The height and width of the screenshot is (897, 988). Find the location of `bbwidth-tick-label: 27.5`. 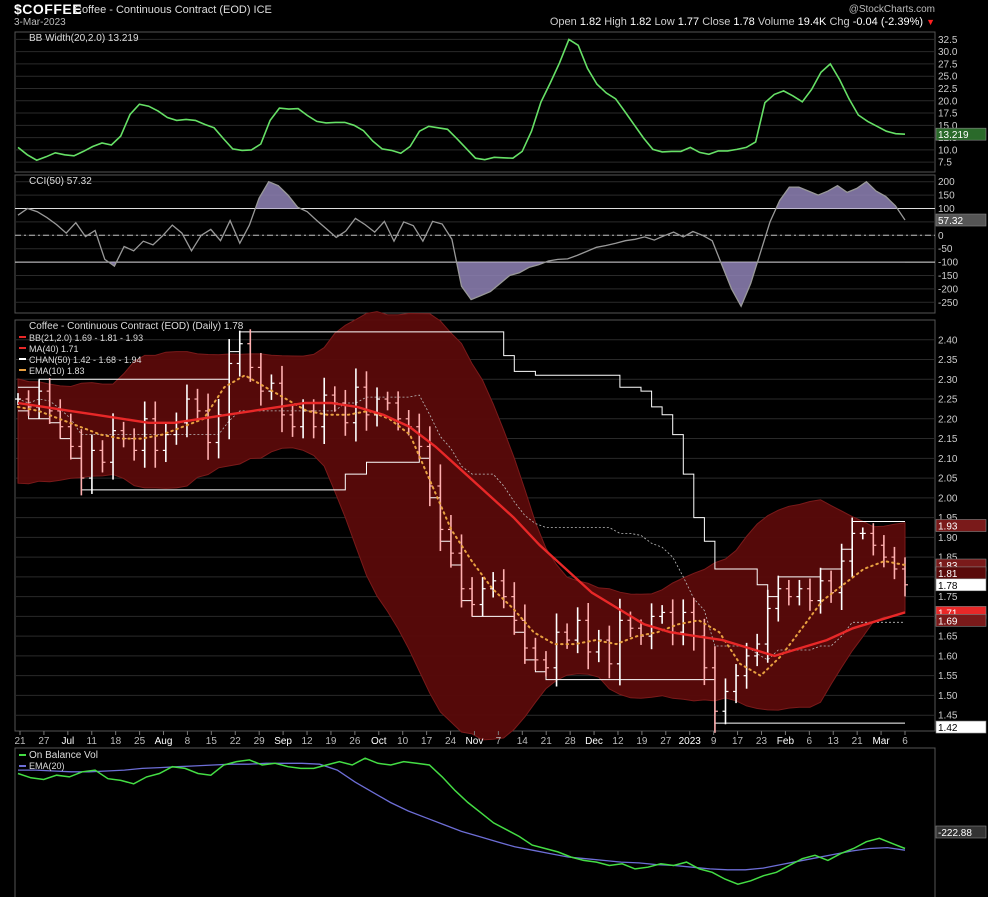

bbwidth-tick-label: 27.5 is located at coordinates (948, 64).